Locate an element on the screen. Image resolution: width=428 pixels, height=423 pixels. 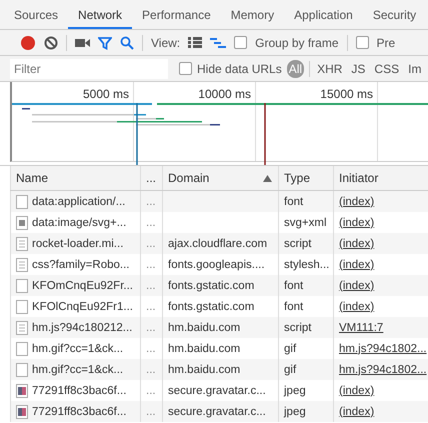
image-file-icon is located at coordinates (22, 223).